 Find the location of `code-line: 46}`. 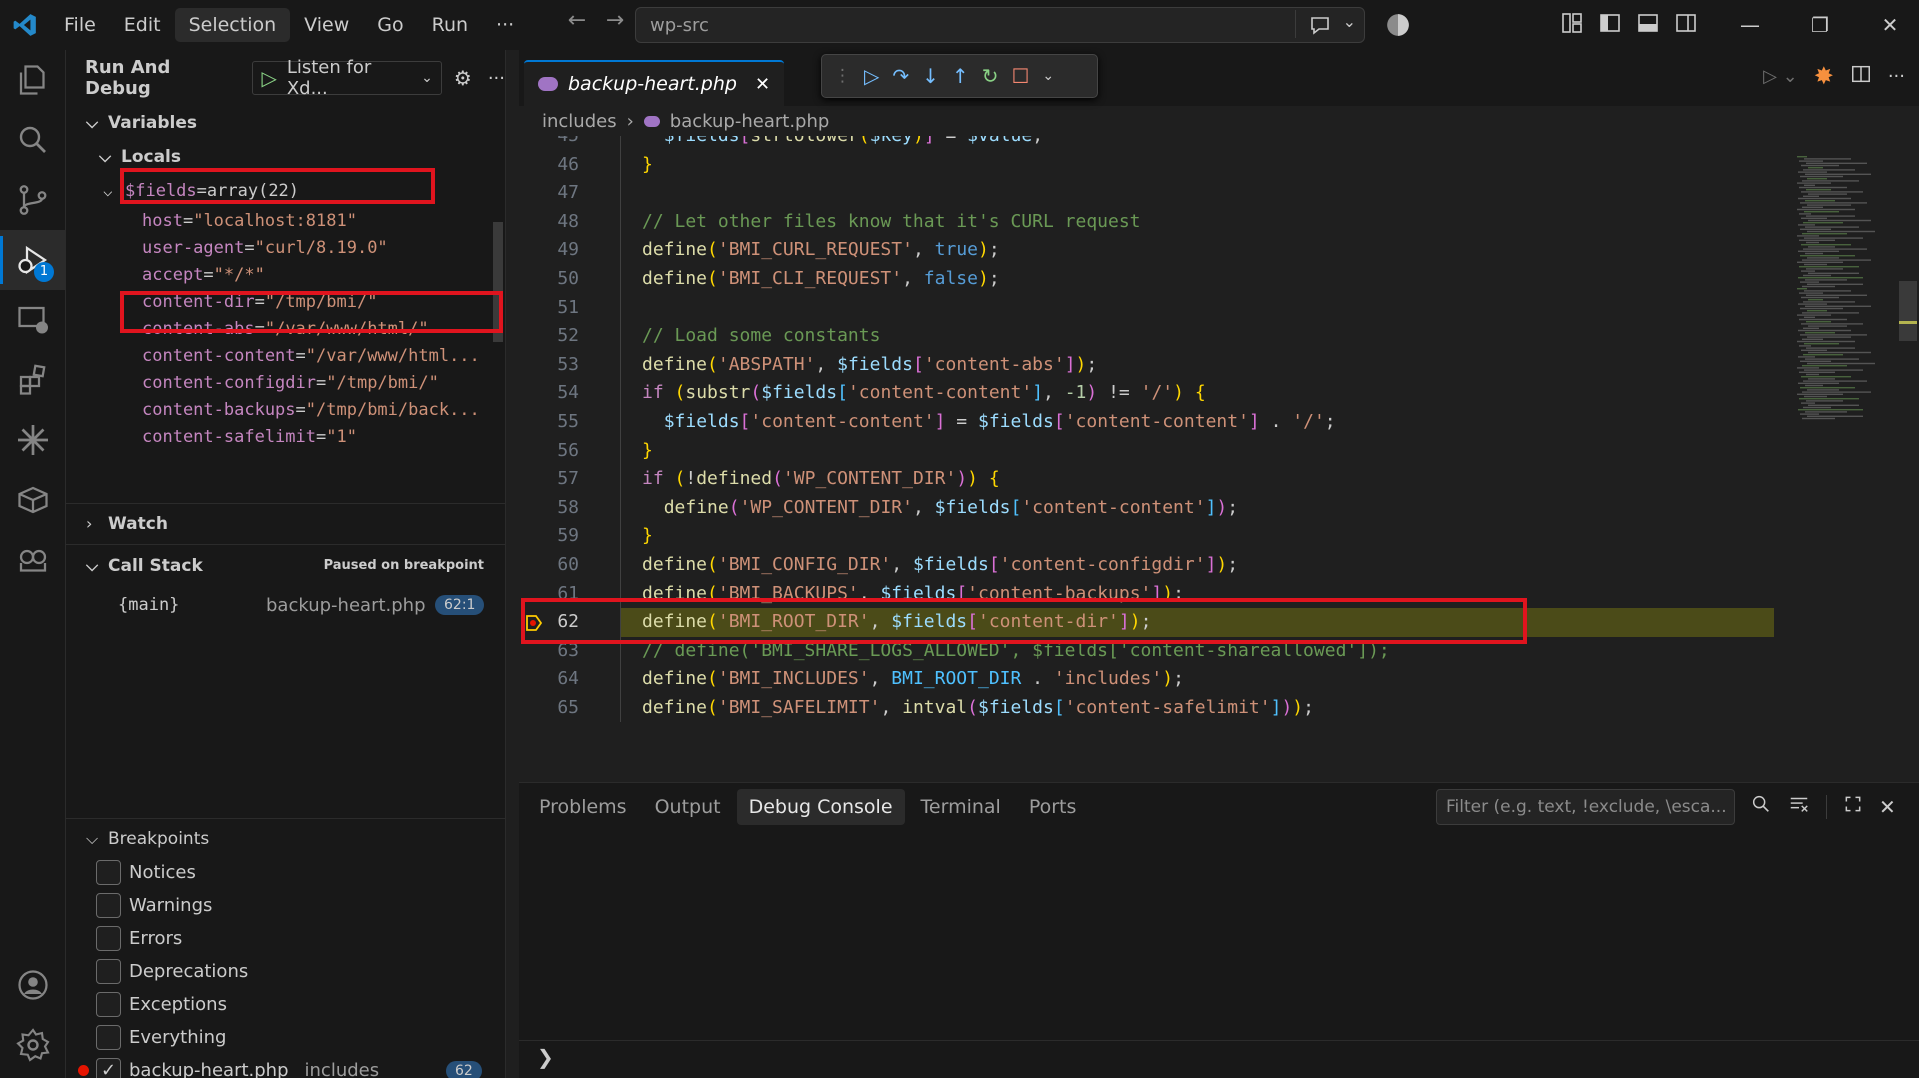

code-line: 46} is located at coordinates (1219, 165).